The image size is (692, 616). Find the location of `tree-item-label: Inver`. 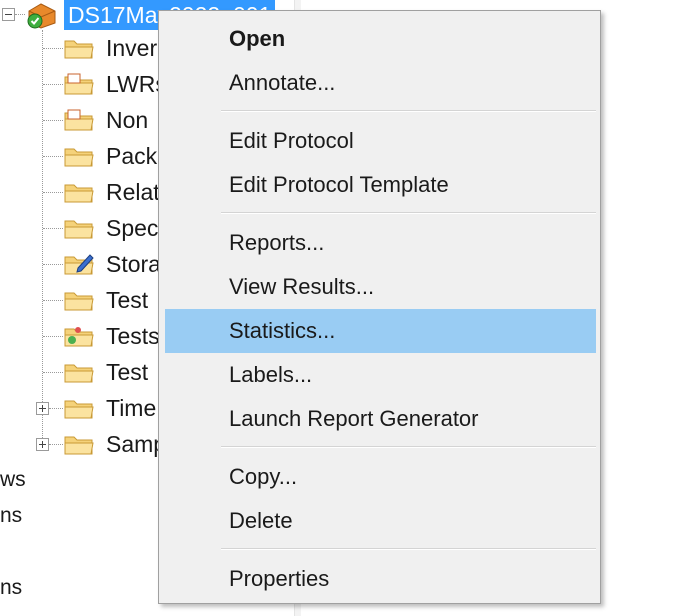

tree-item-label: Inver is located at coordinates (132, 47).